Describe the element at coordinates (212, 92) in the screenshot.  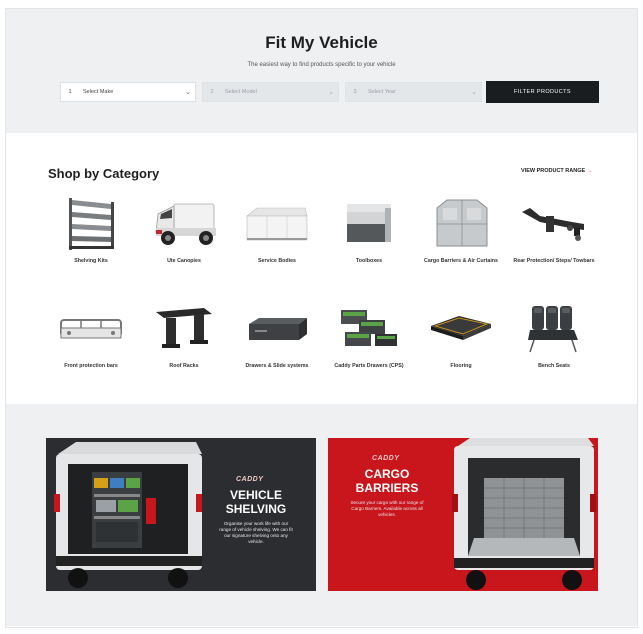
I see `step-number: 2` at that location.